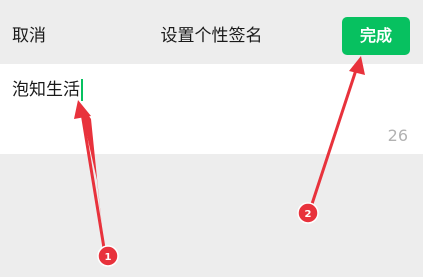  I want to click on signature-input: 泡知生活, so click(47, 90).